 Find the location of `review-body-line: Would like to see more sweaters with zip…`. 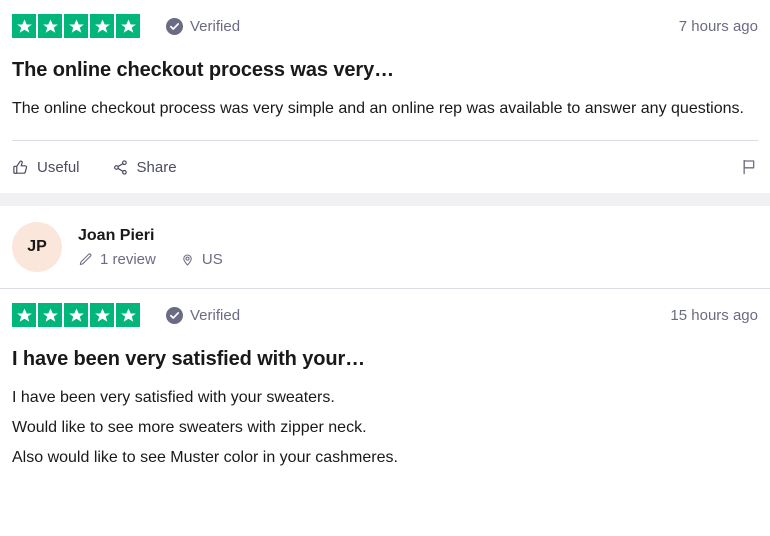

review-body-line: Would like to see more sweaters with zip… is located at coordinates (189, 427).